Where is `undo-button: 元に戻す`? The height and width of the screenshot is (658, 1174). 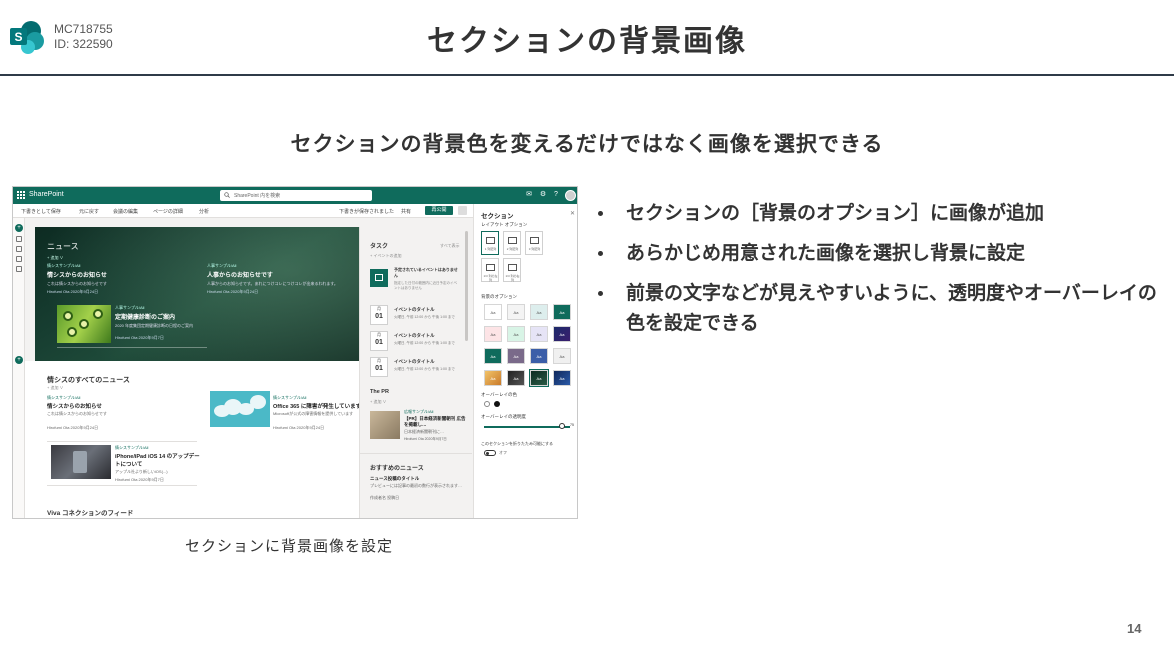 undo-button: 元に戻す is located at coordinates (89, 211).